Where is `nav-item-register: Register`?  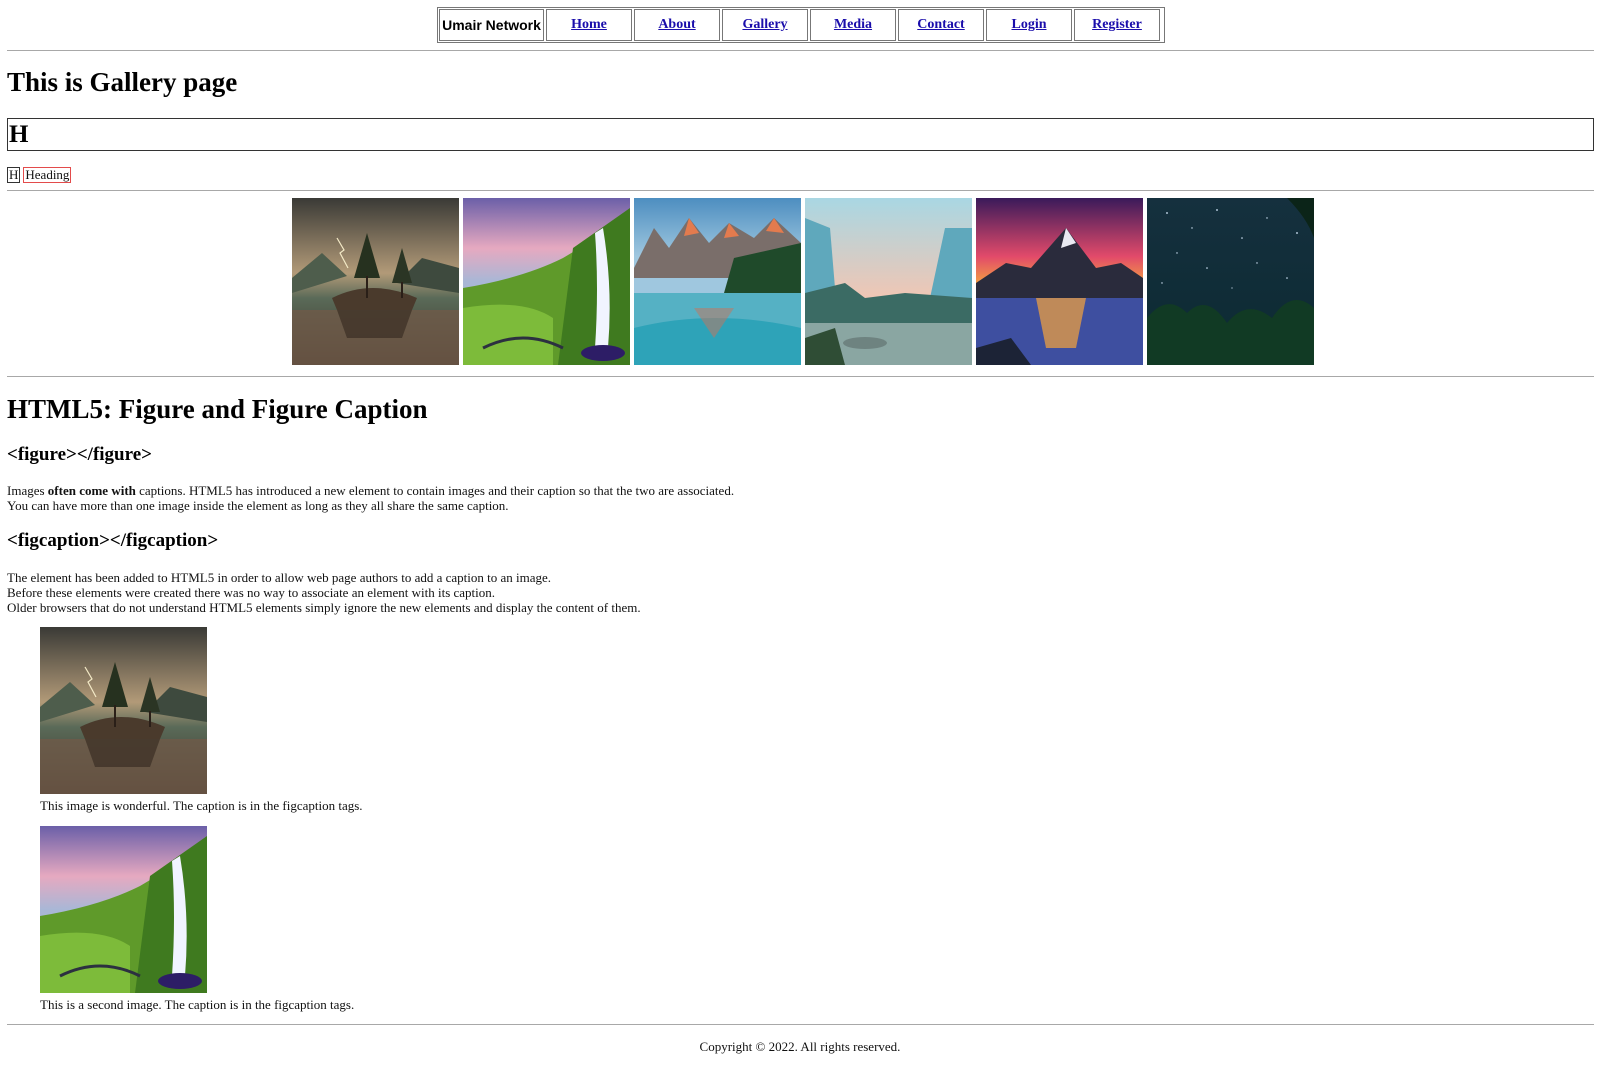 nav-item-register: Register is located at coordinates (1117, 25).